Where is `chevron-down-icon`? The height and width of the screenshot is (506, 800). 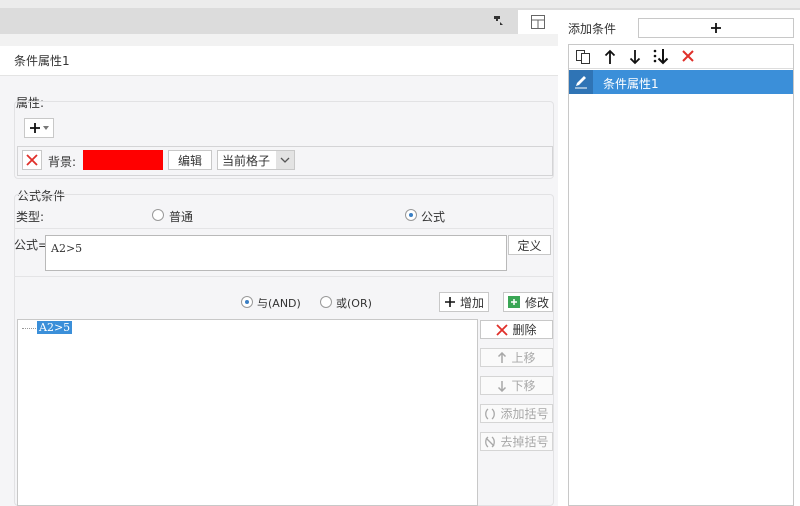
chevron-down-icon is located at coordinates (285, 160).